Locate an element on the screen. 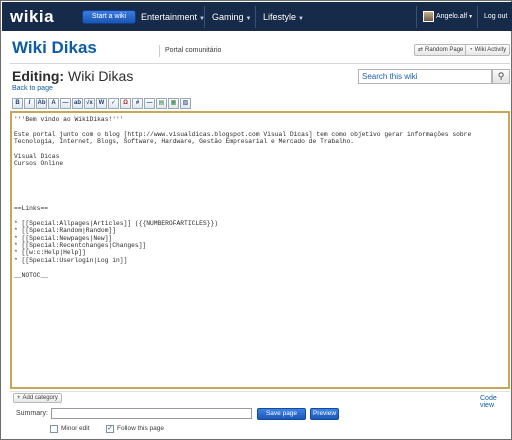 The height and width of the screenshot is (440, 512). follow-page-checkbox: ✓ is located at coordinates (110, 429).